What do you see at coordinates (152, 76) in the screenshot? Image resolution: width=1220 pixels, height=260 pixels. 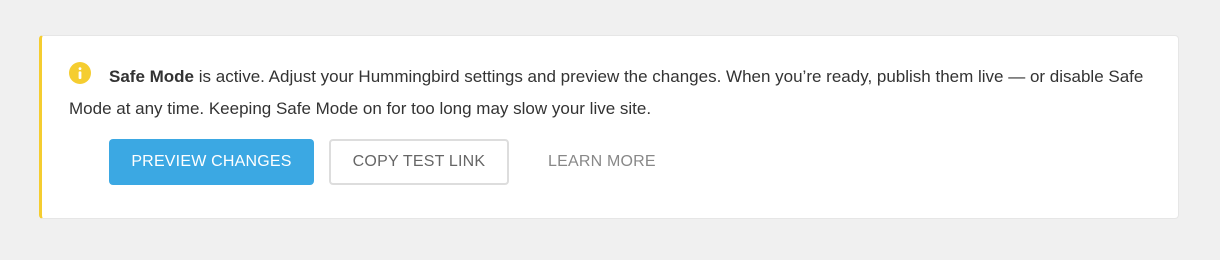 I see `notice-title: Safe Mode` at bounding box center [152, 76].